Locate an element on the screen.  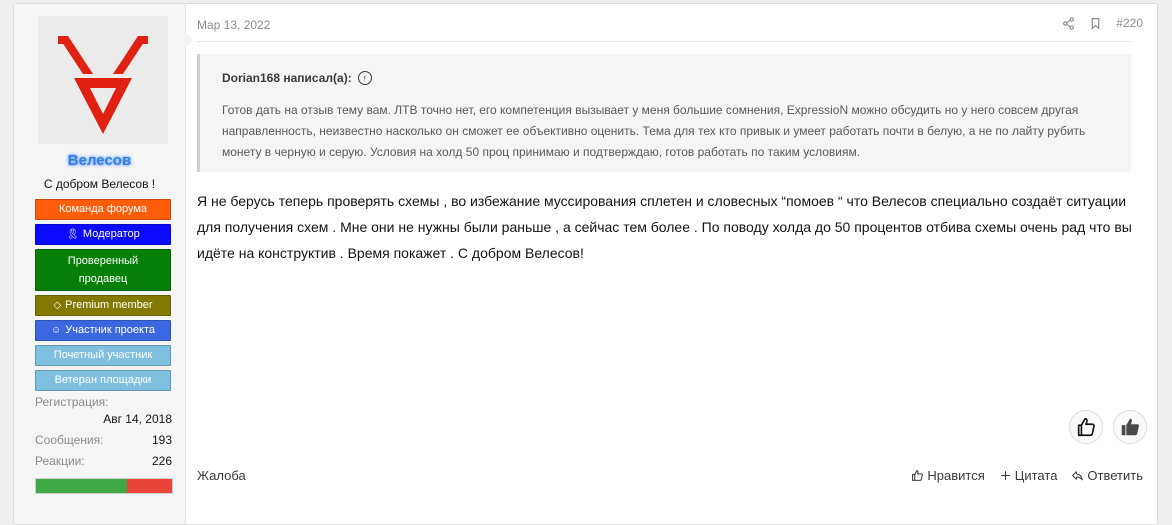
like-reaction-button is located at coordinates (1086, 427).